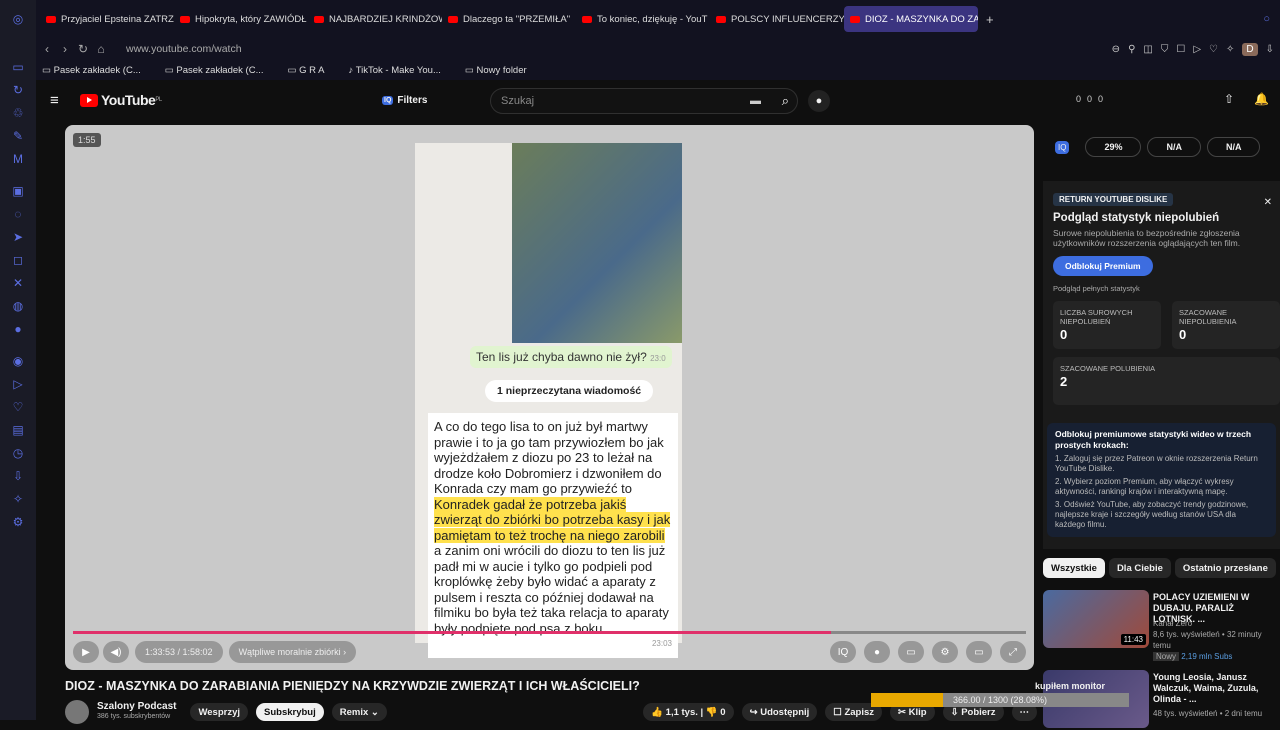 The width and height of the screenshot is (1280, 730). What do you see at coordinates (1166, 381) in the screenshot?
I see `stat-card: SZACOWANE POLUBIENIA 2` at bounding box center [1166, 381].